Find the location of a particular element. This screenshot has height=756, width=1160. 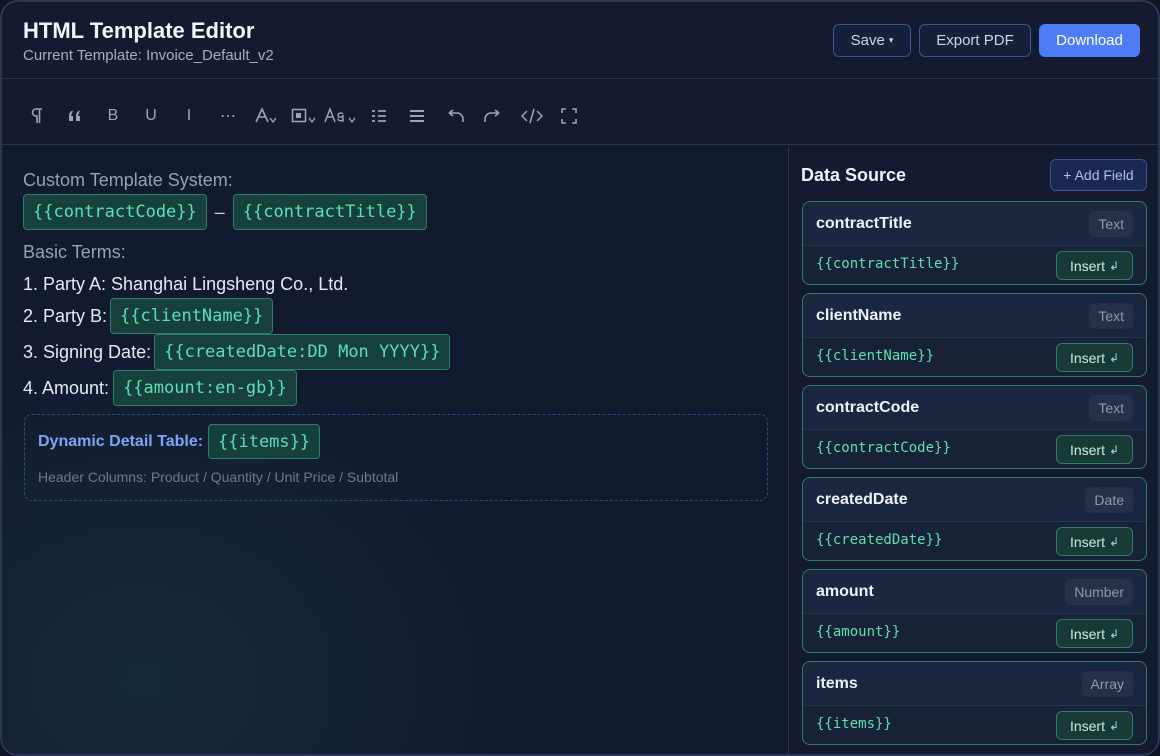

field-name: createdDate is located at coordinates (862, 499).